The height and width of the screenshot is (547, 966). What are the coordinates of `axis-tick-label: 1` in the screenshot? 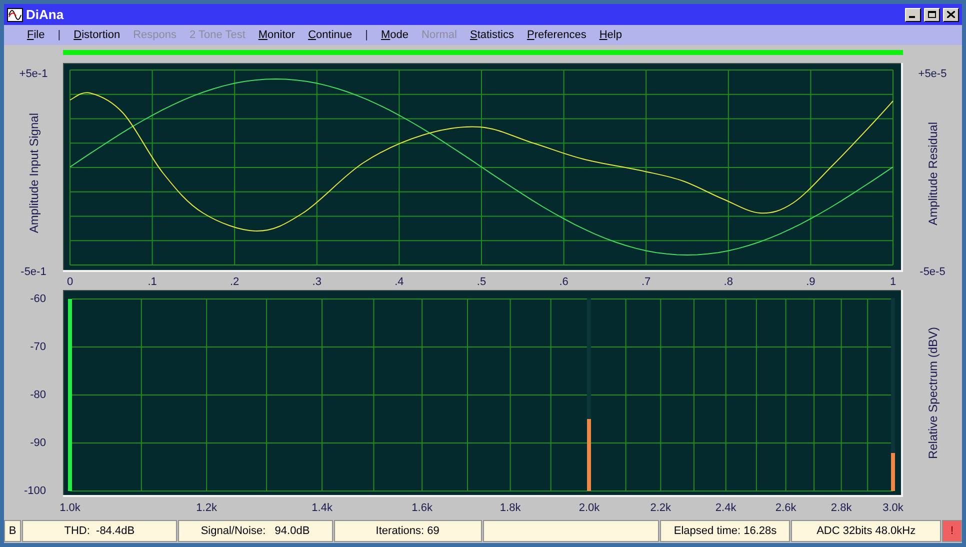 It's located at (893, 282).